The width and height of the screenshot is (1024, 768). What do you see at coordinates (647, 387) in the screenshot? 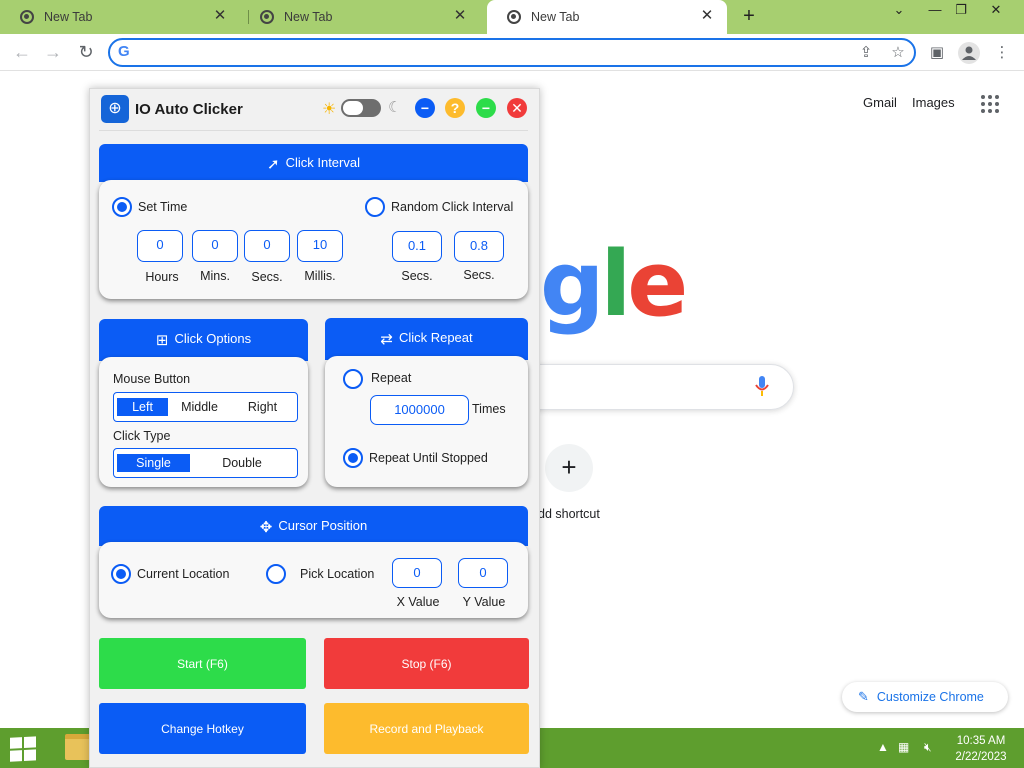
I see `google-search-box` at bounding box center [647, 387].